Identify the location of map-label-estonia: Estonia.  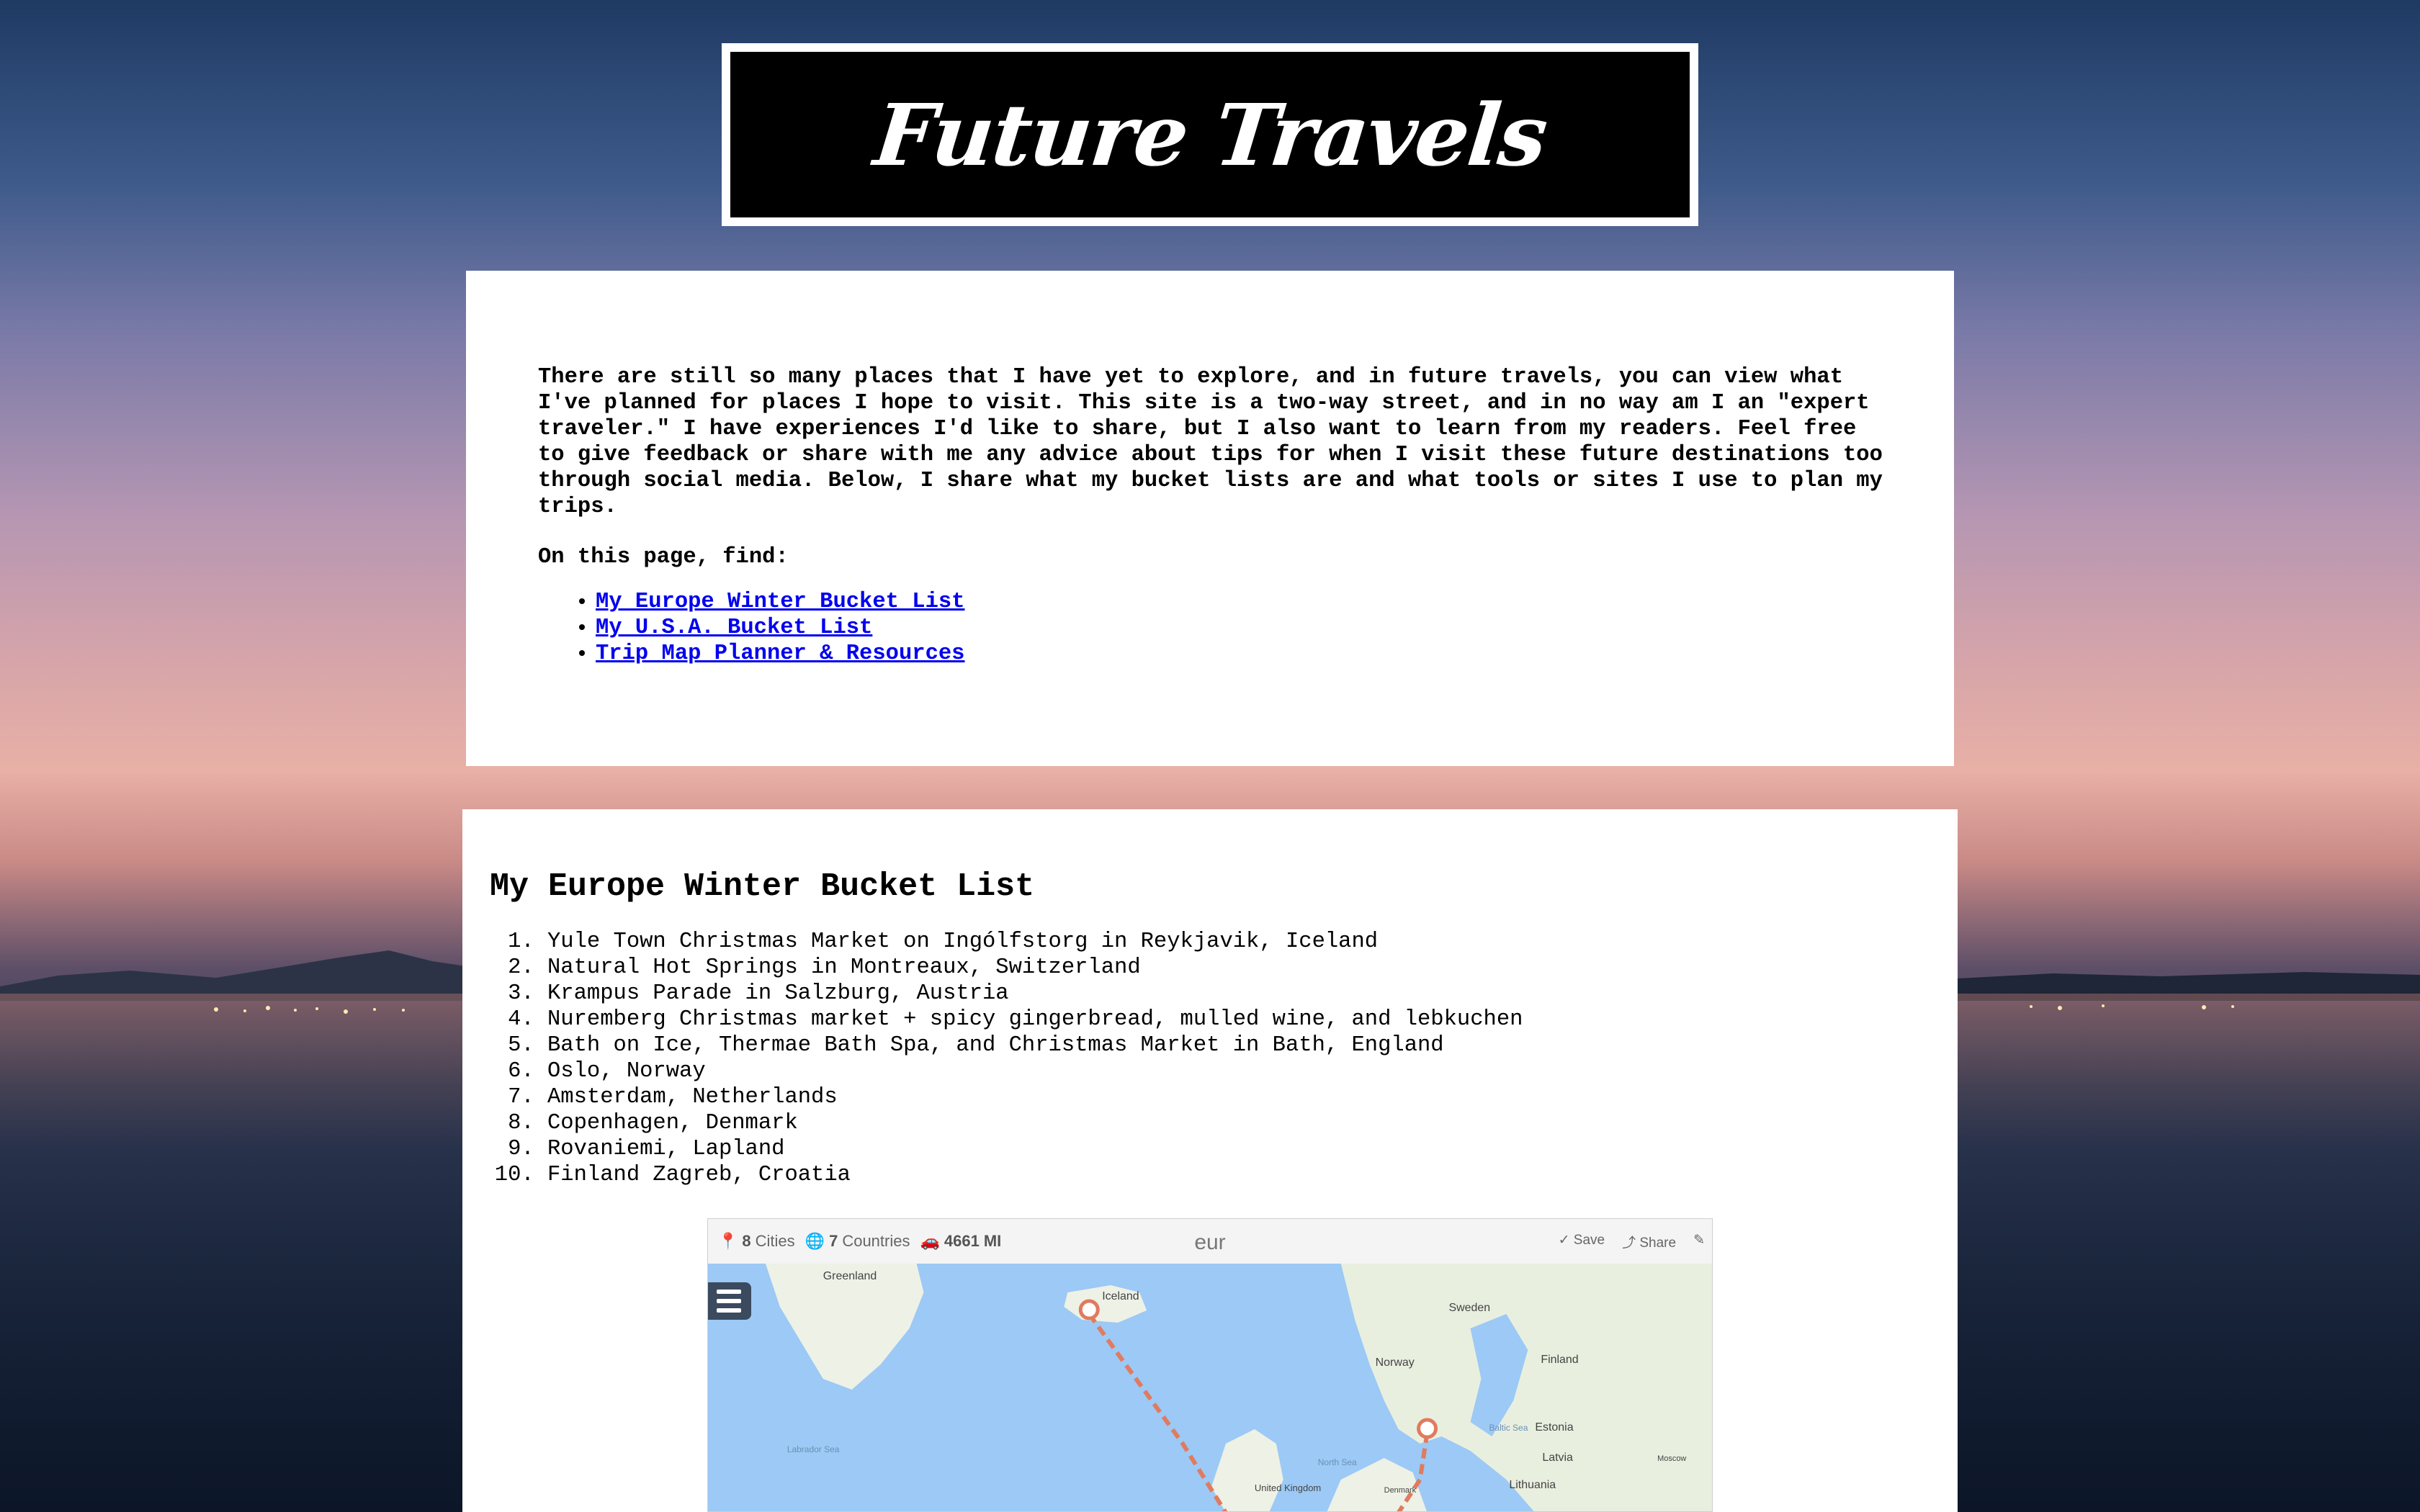
(1554, 1427).